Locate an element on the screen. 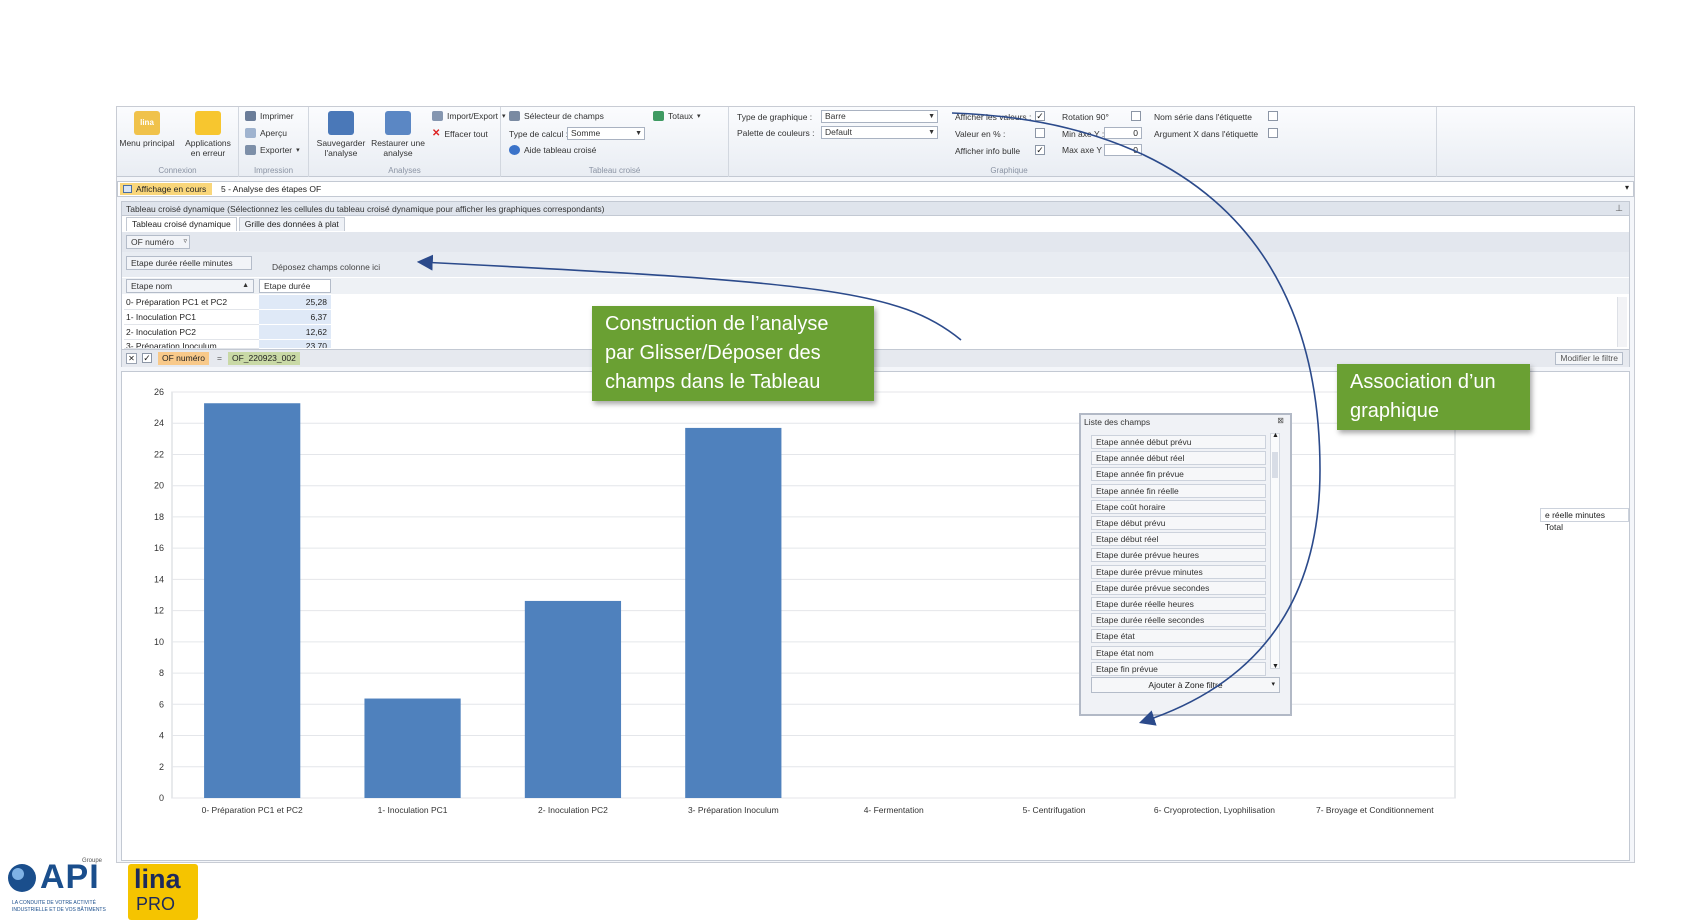 This screenshot has width=1700, height=924. selecteur-champs-label: Sélecteur de champs is located at coordinates (564, 116).